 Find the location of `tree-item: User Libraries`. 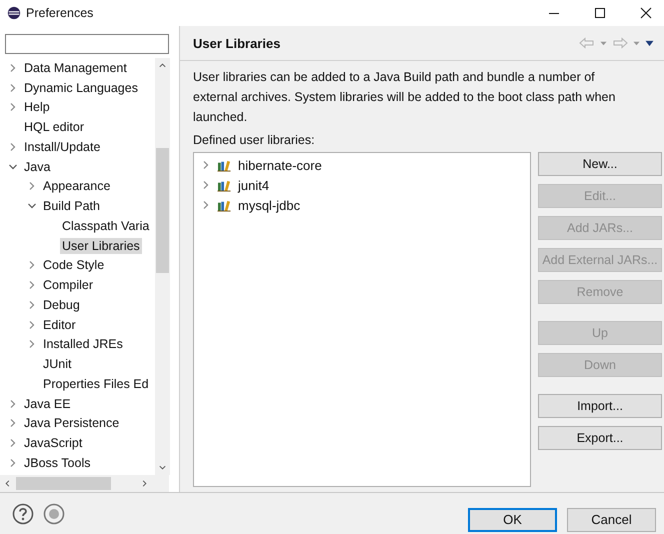

tree-item: User Libraries is located at coordinates (101, 246).